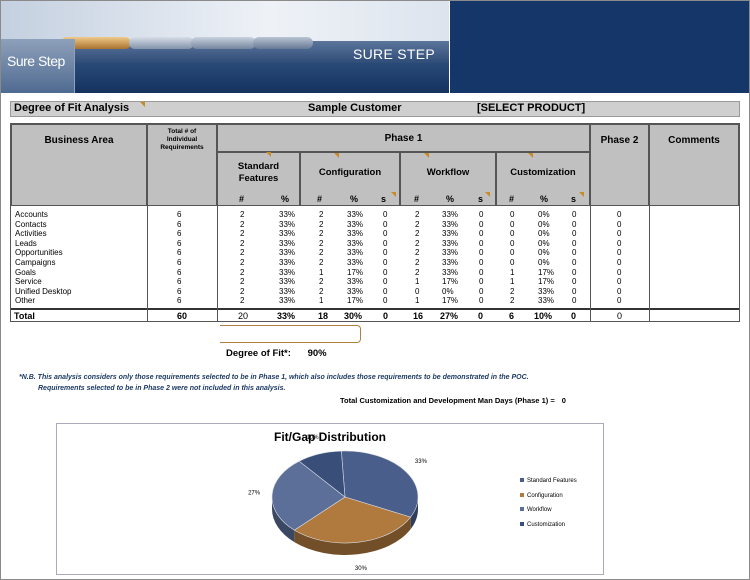 Image resolution: width=750 pixels, height=580 pixels. I want to click on customer-name: Sample Customer, so click(355, 108).